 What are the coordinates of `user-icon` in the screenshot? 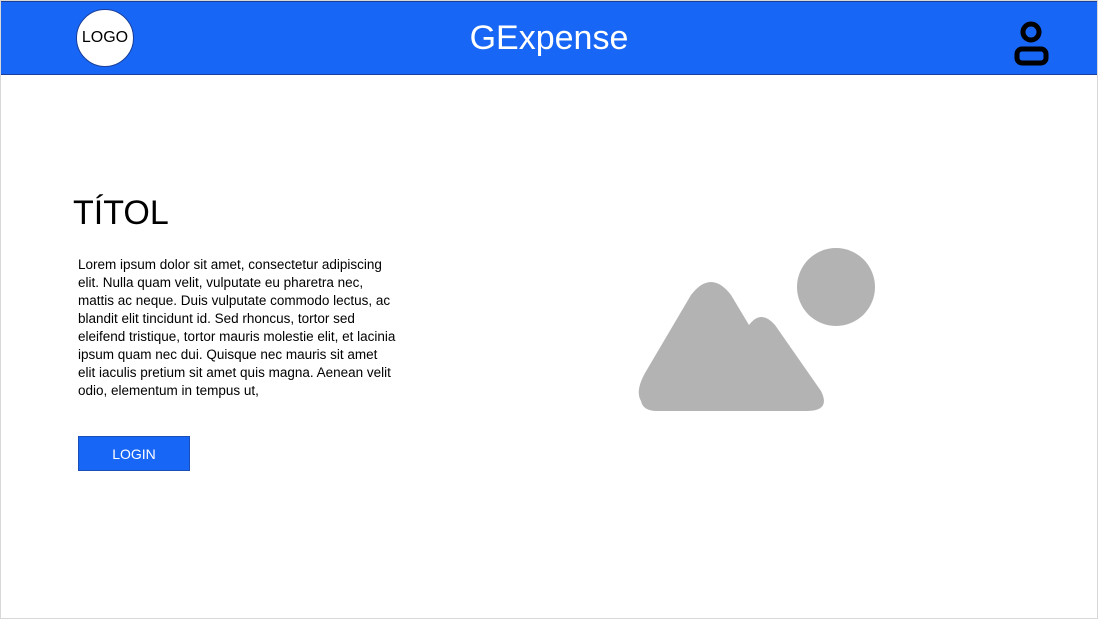 It's located at (1031, 44).